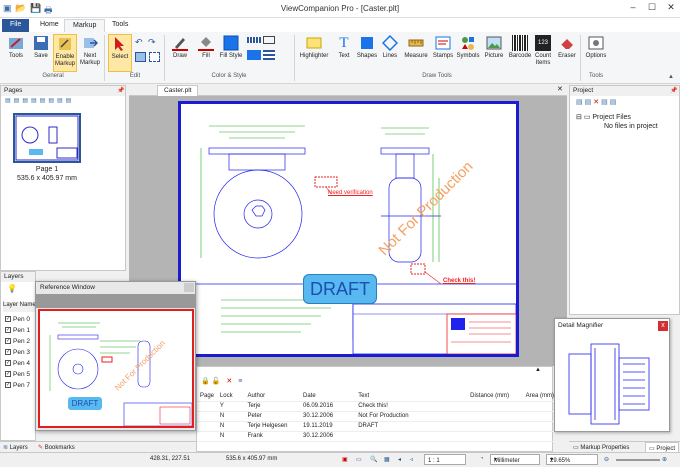 Image resolution: width=680 pixels, height=467 pixels. Describe the element at coordinates (567, 53) in the screenshot. I see `eraser-button: Eraser` at that location.